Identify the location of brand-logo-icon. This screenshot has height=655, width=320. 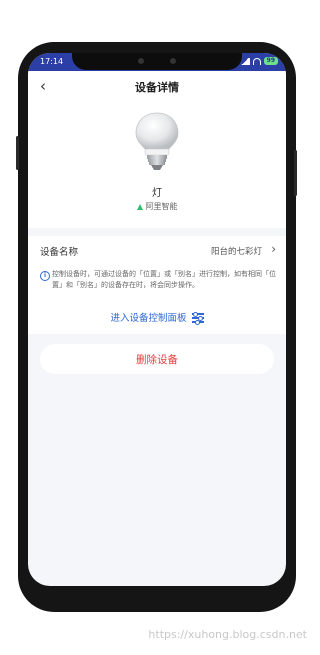
(139, 206).